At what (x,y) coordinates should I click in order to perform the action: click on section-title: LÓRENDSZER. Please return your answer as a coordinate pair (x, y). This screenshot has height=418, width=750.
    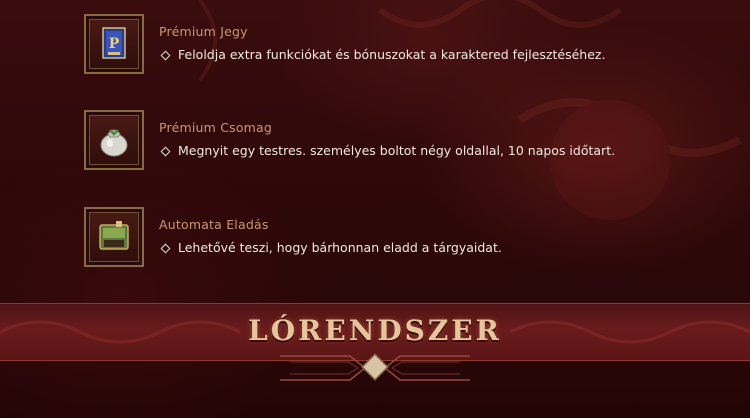
    Looking at the image, I should click on (375, 330).